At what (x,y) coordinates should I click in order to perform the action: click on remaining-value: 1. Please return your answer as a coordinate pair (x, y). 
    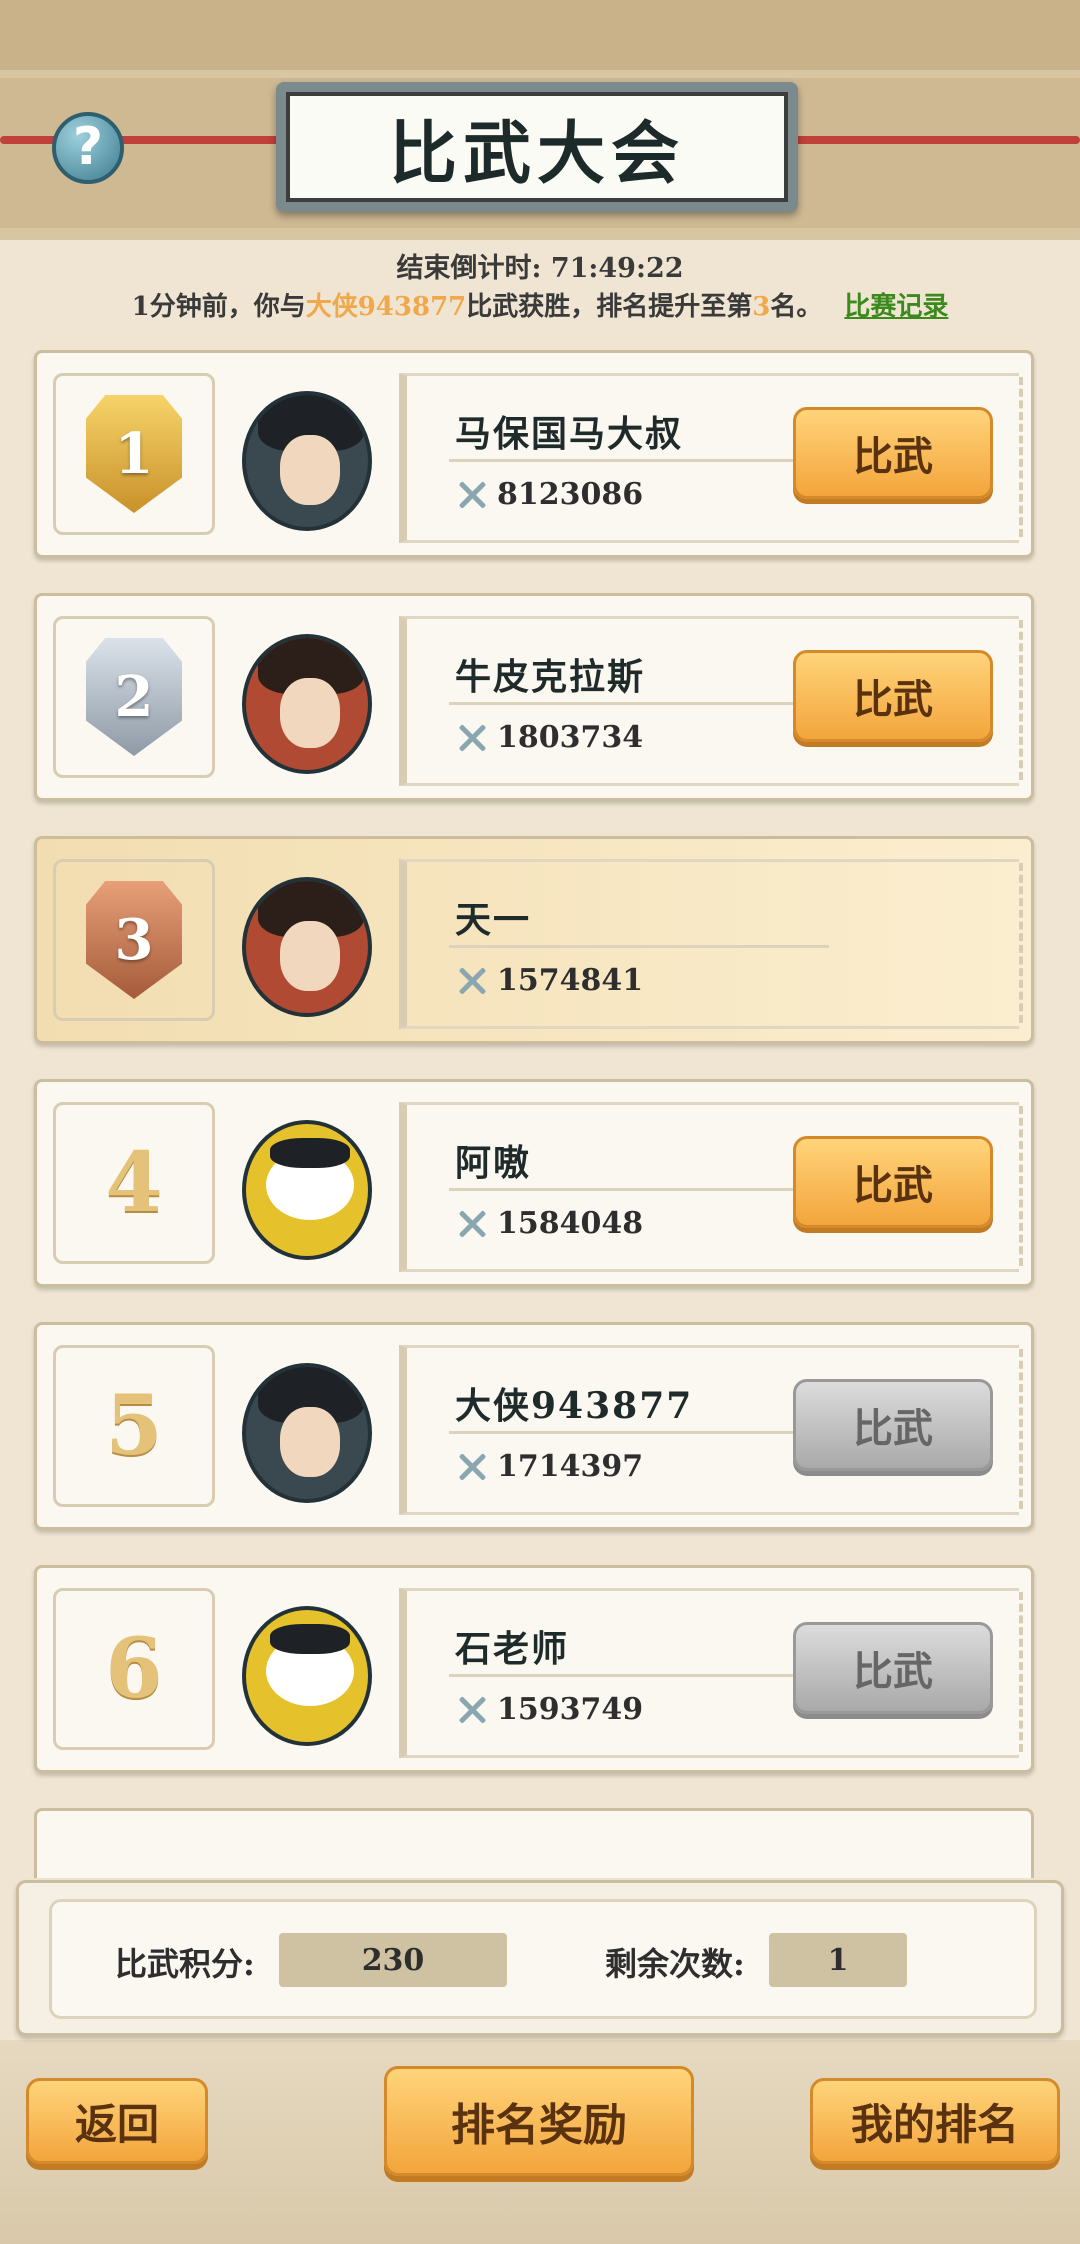
    Looking at the image, I should click on (838, 1960).